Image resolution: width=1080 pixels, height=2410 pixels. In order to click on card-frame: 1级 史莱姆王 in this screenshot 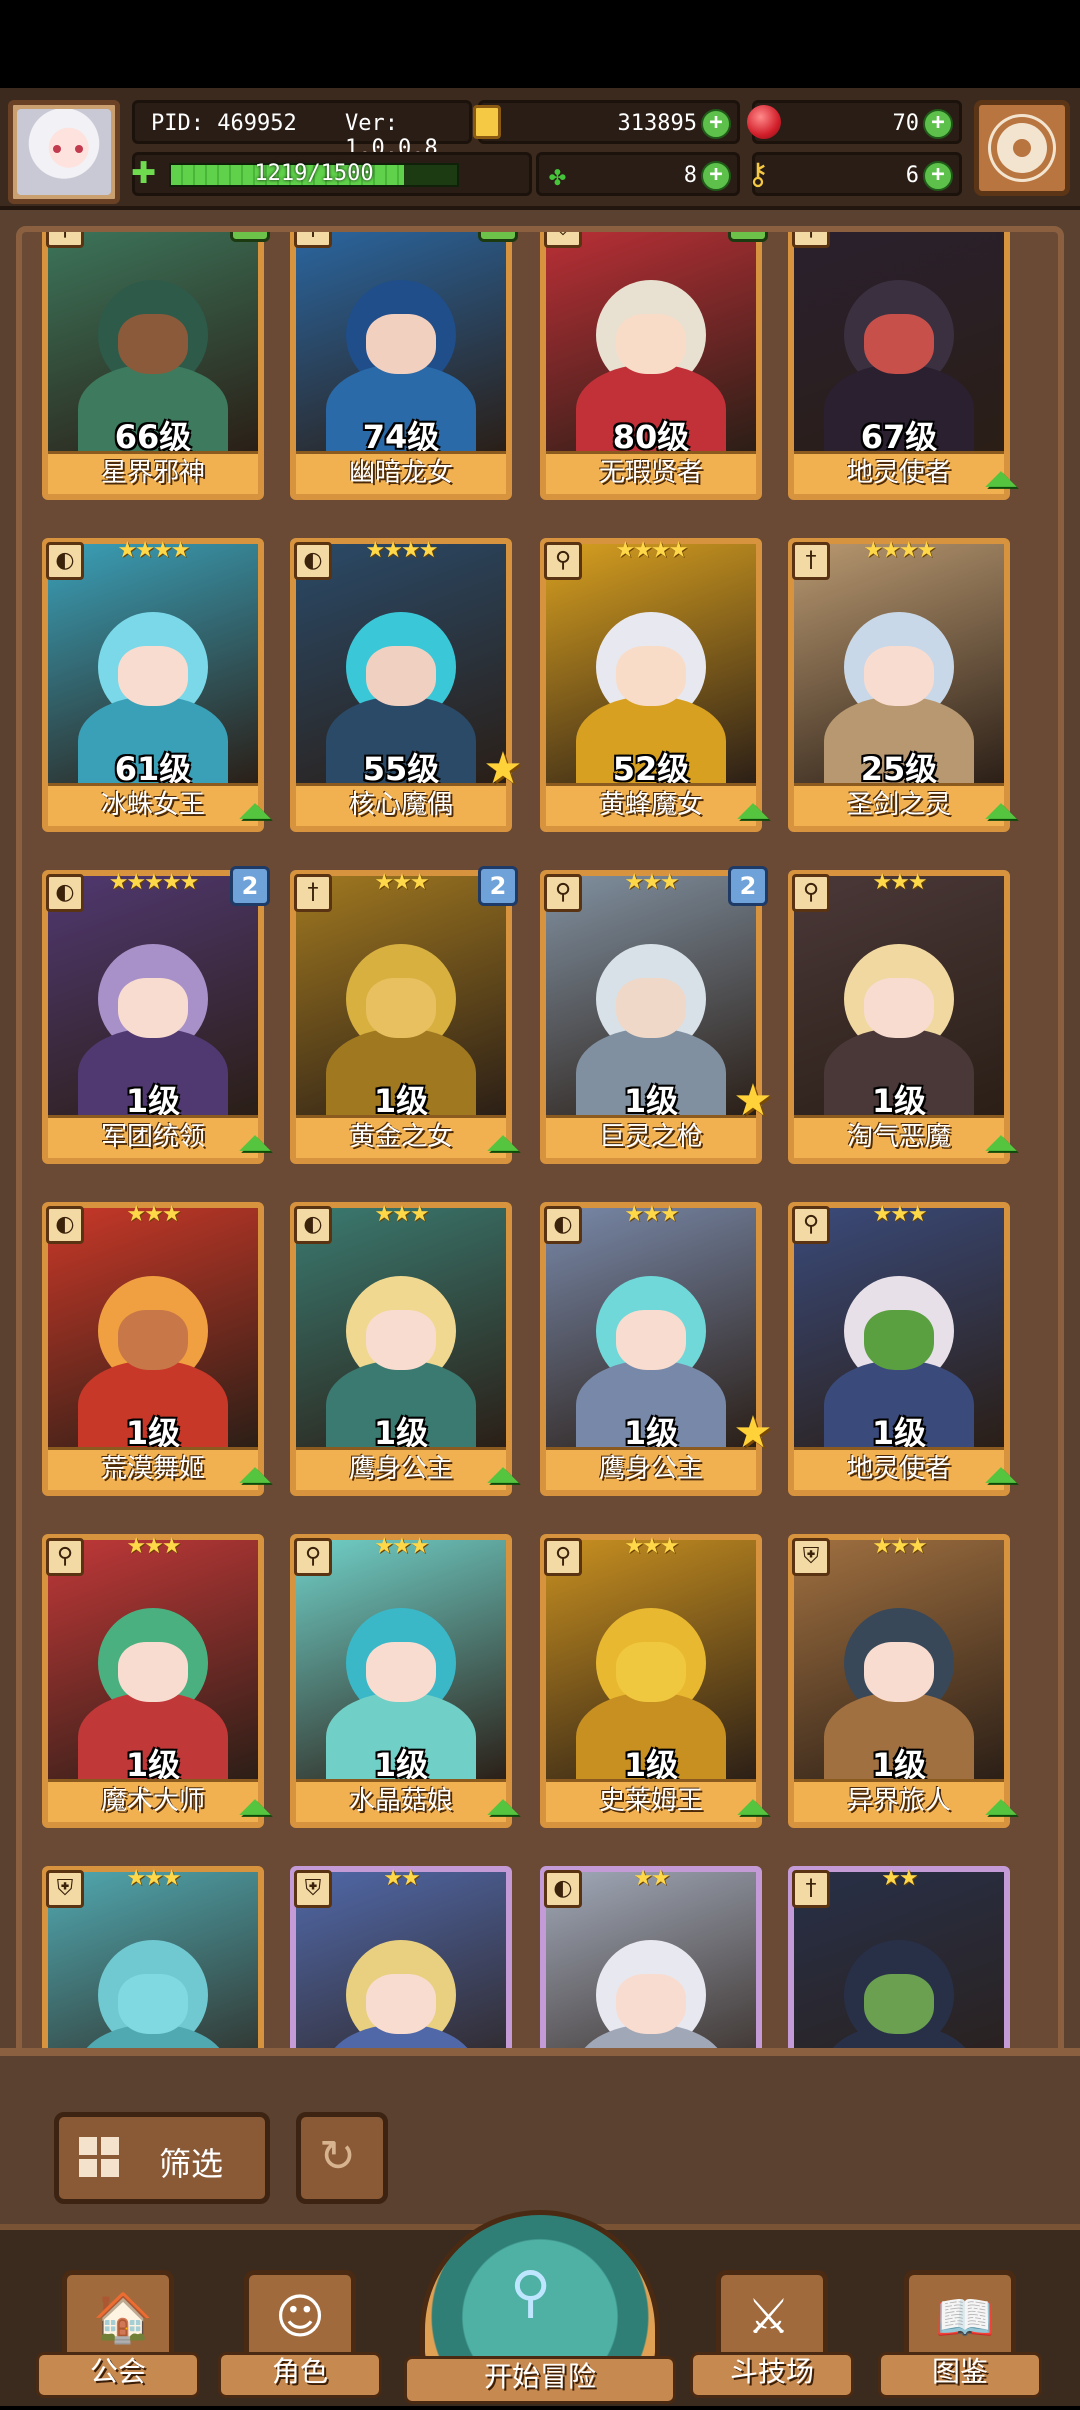, I will do `click(651, 1681)`.